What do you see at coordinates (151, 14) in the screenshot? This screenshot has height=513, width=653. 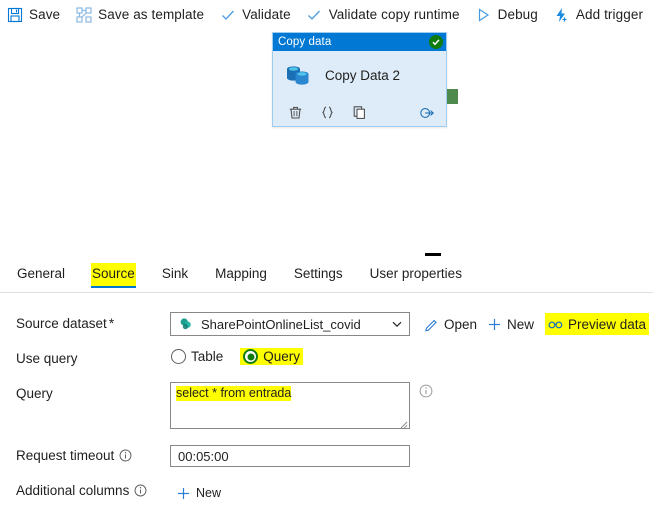 I see `save-as-template-button-label: Save as template` at bounding box center [151, 14].